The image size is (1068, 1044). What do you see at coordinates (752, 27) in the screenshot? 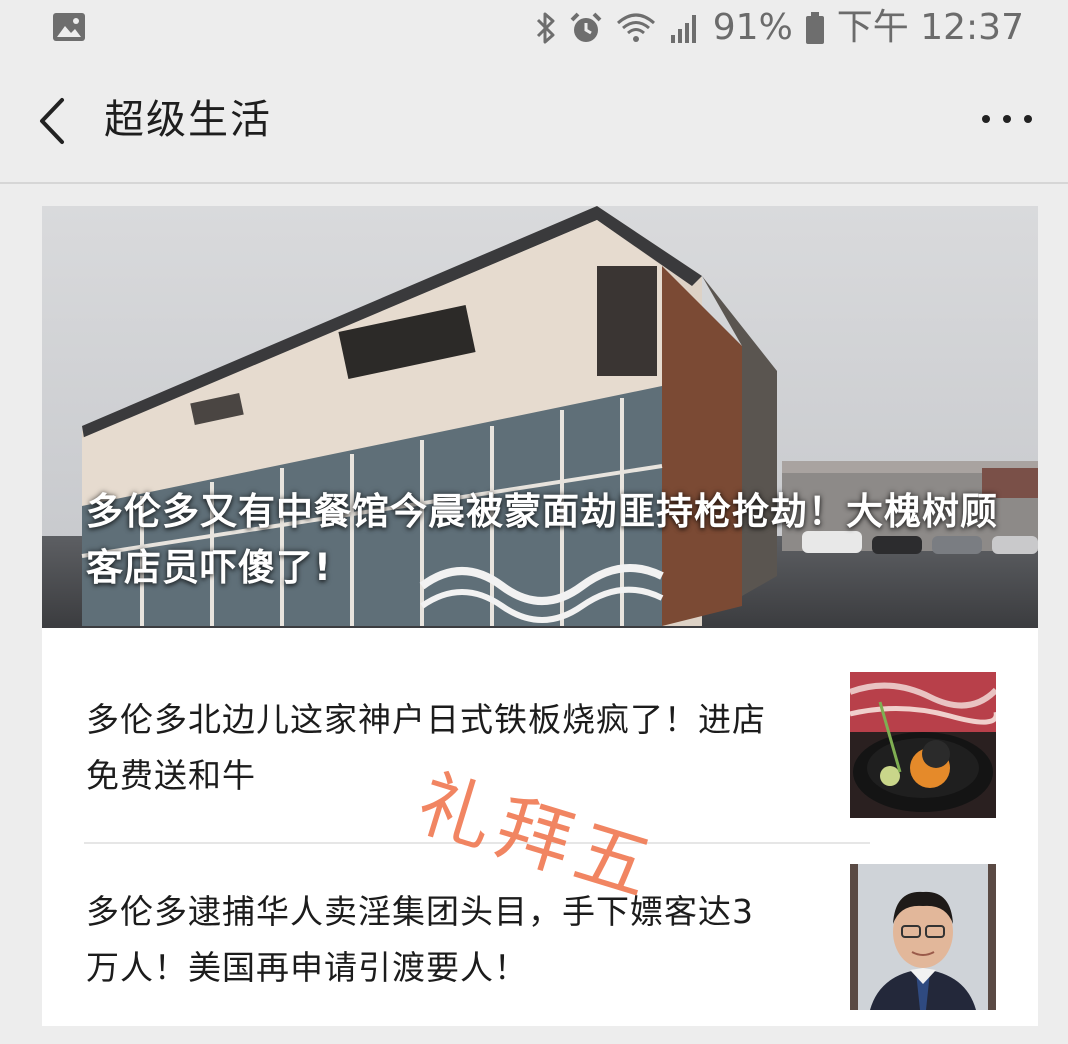
I see `battery-percent: 91%` at bounding box center [752, 27].